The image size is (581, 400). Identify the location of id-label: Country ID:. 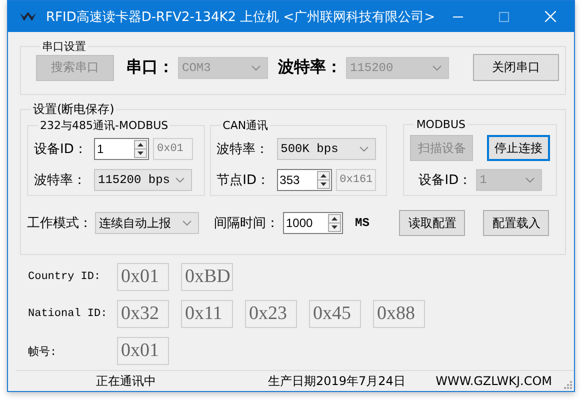
(65, 277).